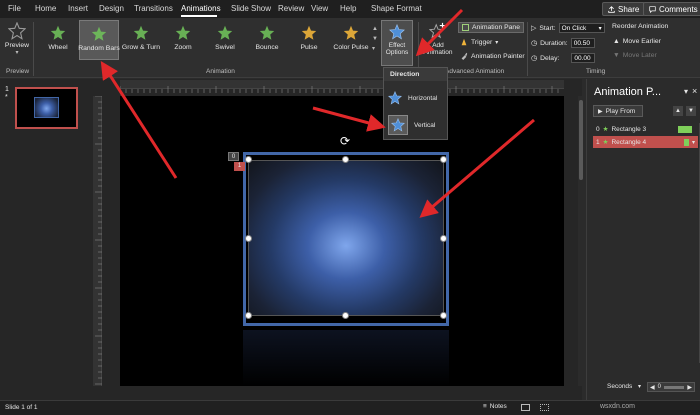  I want to click on animation-pane-button: Animation Pane, so click(491, 27).